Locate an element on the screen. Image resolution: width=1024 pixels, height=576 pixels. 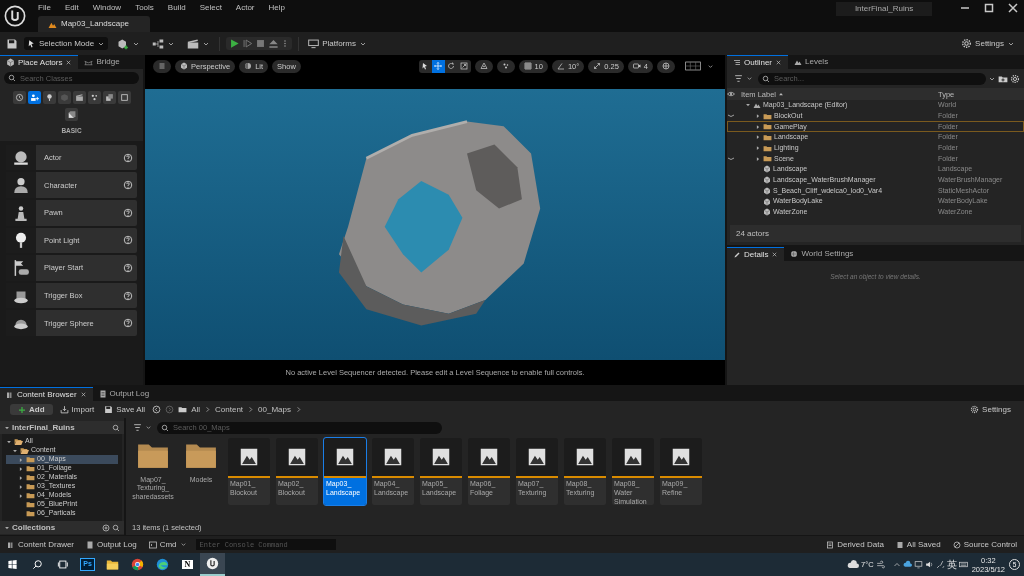
menu-item: Select is located at coordinates (210, 8).